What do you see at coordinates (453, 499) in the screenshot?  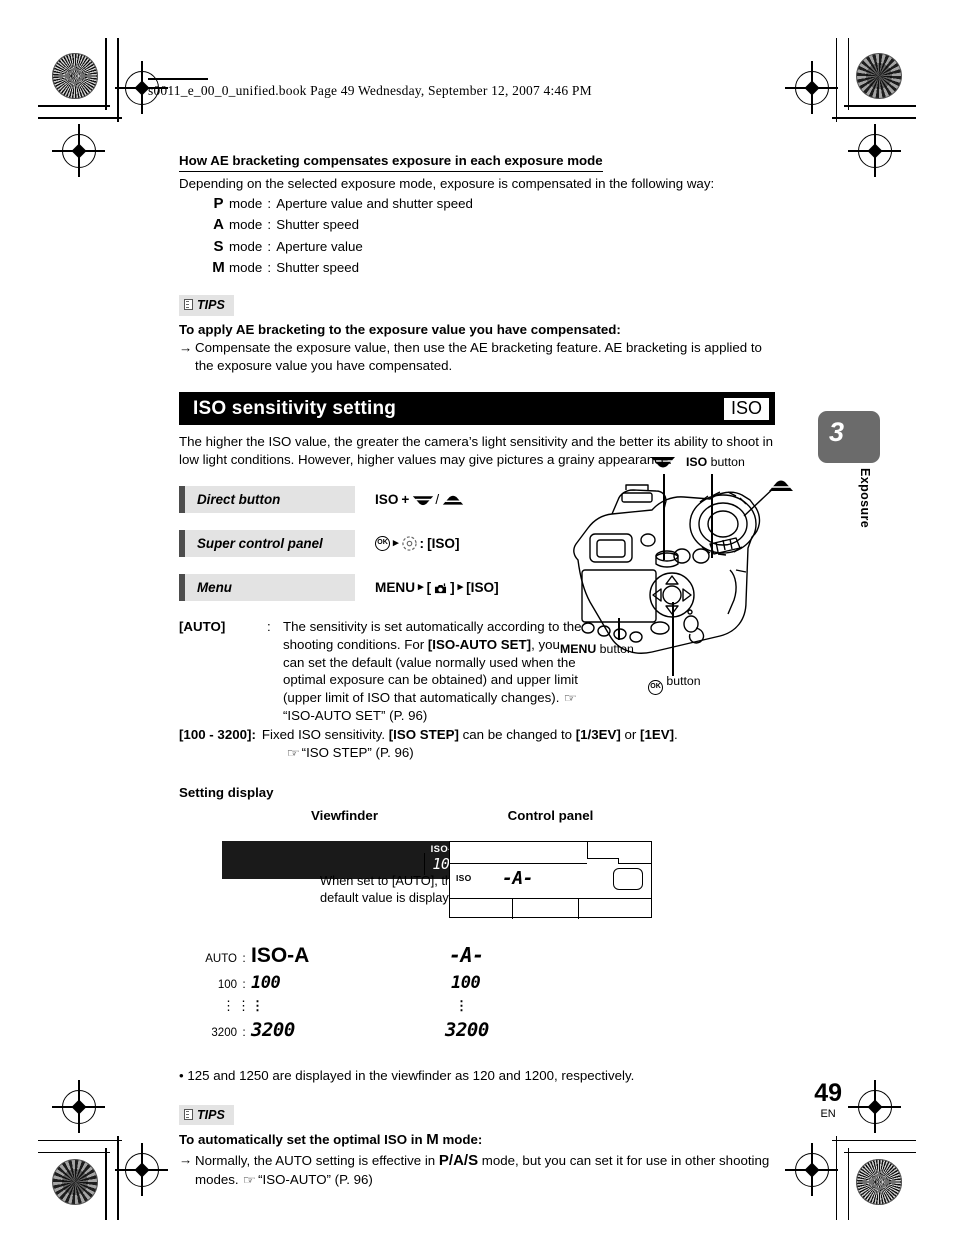 I see `rear-dial-icon` at bounding box center [453, 499].